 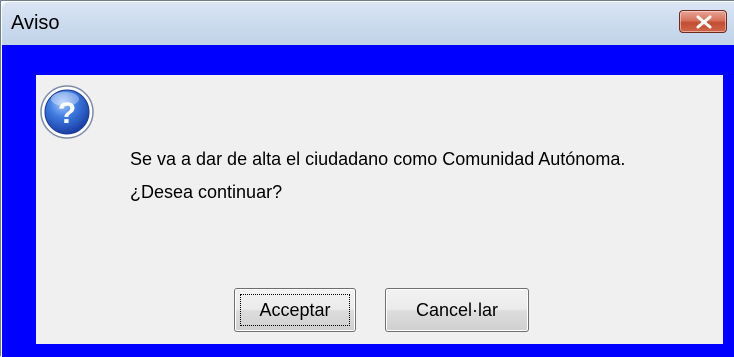 I want to click on cancel-button: Cancel·lar, so click(x=457, y=310).